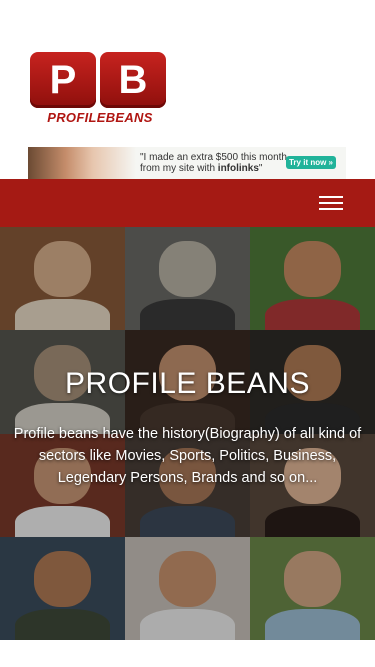 Image resolution: width=375 pixels, height=667 pixels. What do you see at coordinates (178, 168) in the screenshot?
I see `ad-quote-line2: from my site with` at bounding box center [178, 168].